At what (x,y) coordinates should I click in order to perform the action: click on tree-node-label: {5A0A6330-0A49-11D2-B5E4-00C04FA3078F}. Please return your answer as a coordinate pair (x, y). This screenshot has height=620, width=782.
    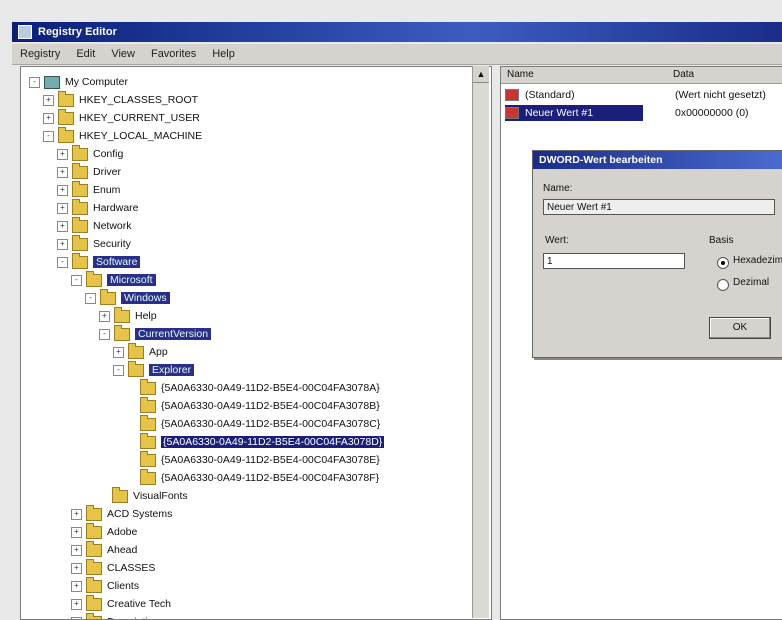
    Looking at the image, I should click on (270, 478).